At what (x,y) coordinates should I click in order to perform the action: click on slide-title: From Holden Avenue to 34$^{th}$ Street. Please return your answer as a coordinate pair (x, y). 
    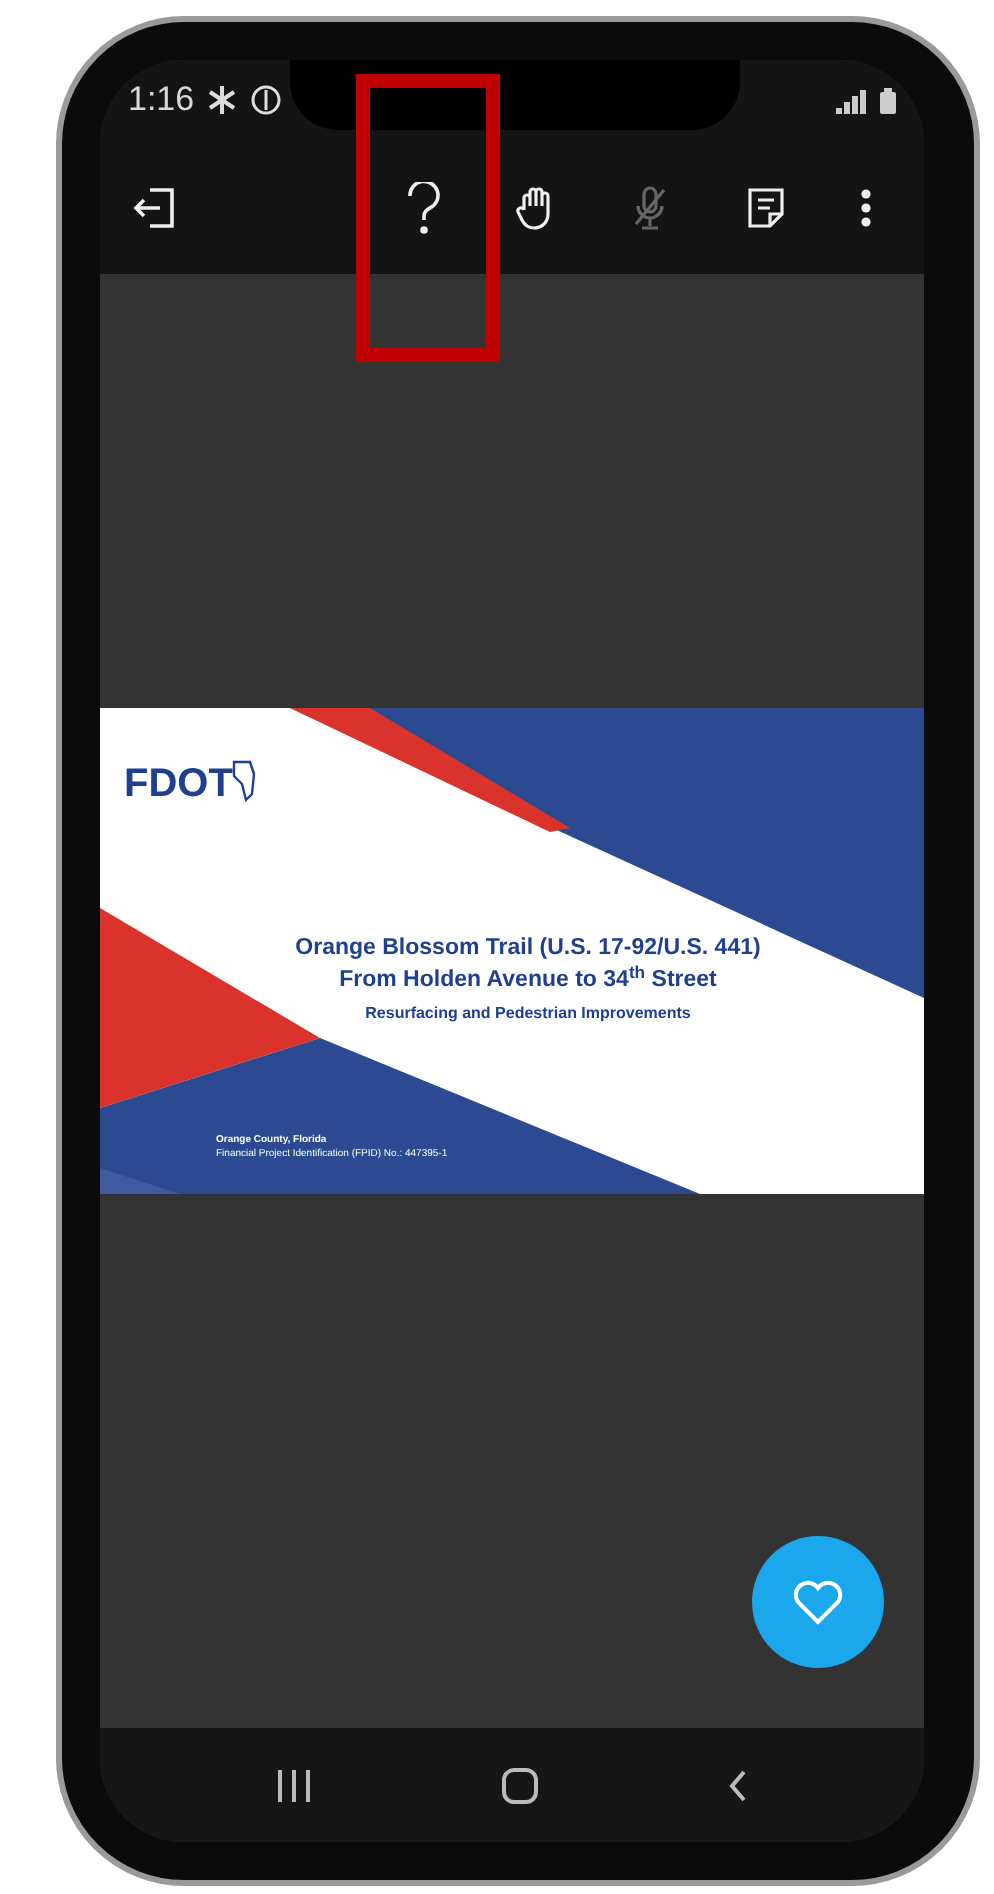
    Looking at the image, I should click on (528, 980).